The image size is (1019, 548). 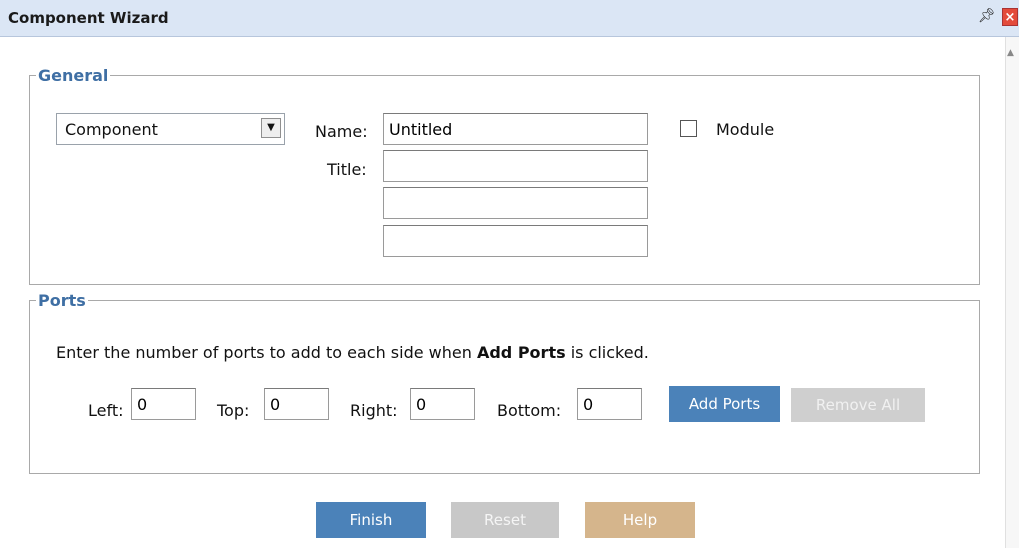 I want to click on general-legend: General, so click(x=73, y=75).